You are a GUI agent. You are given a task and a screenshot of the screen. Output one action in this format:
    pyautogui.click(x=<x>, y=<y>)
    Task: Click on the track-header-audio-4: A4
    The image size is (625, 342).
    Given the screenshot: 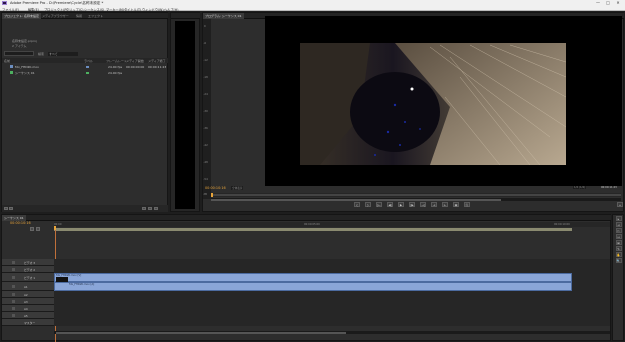 What is the action you would take?
    pyautogui.click(x=28, y=308)
    